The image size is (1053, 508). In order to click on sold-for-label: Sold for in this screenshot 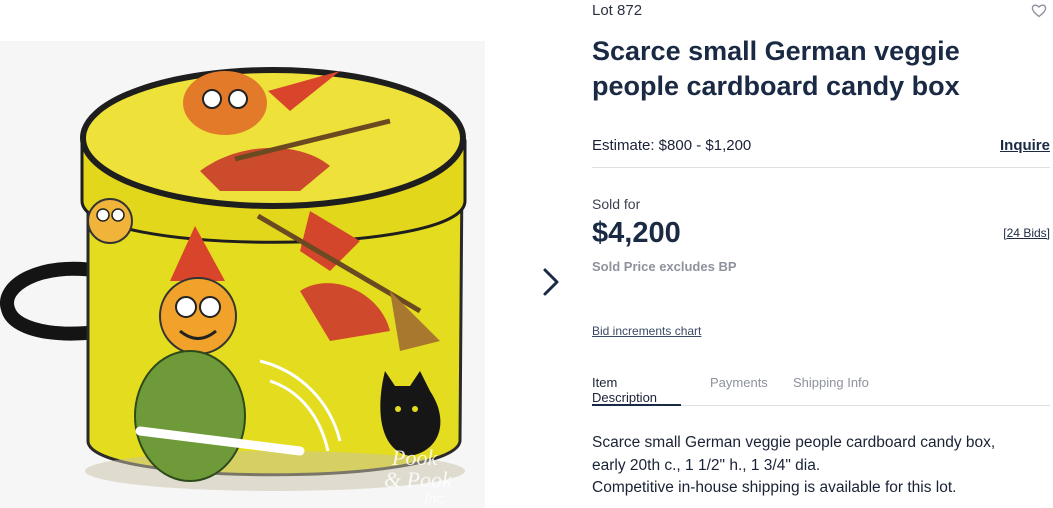, I will do `click(616, 204)`.